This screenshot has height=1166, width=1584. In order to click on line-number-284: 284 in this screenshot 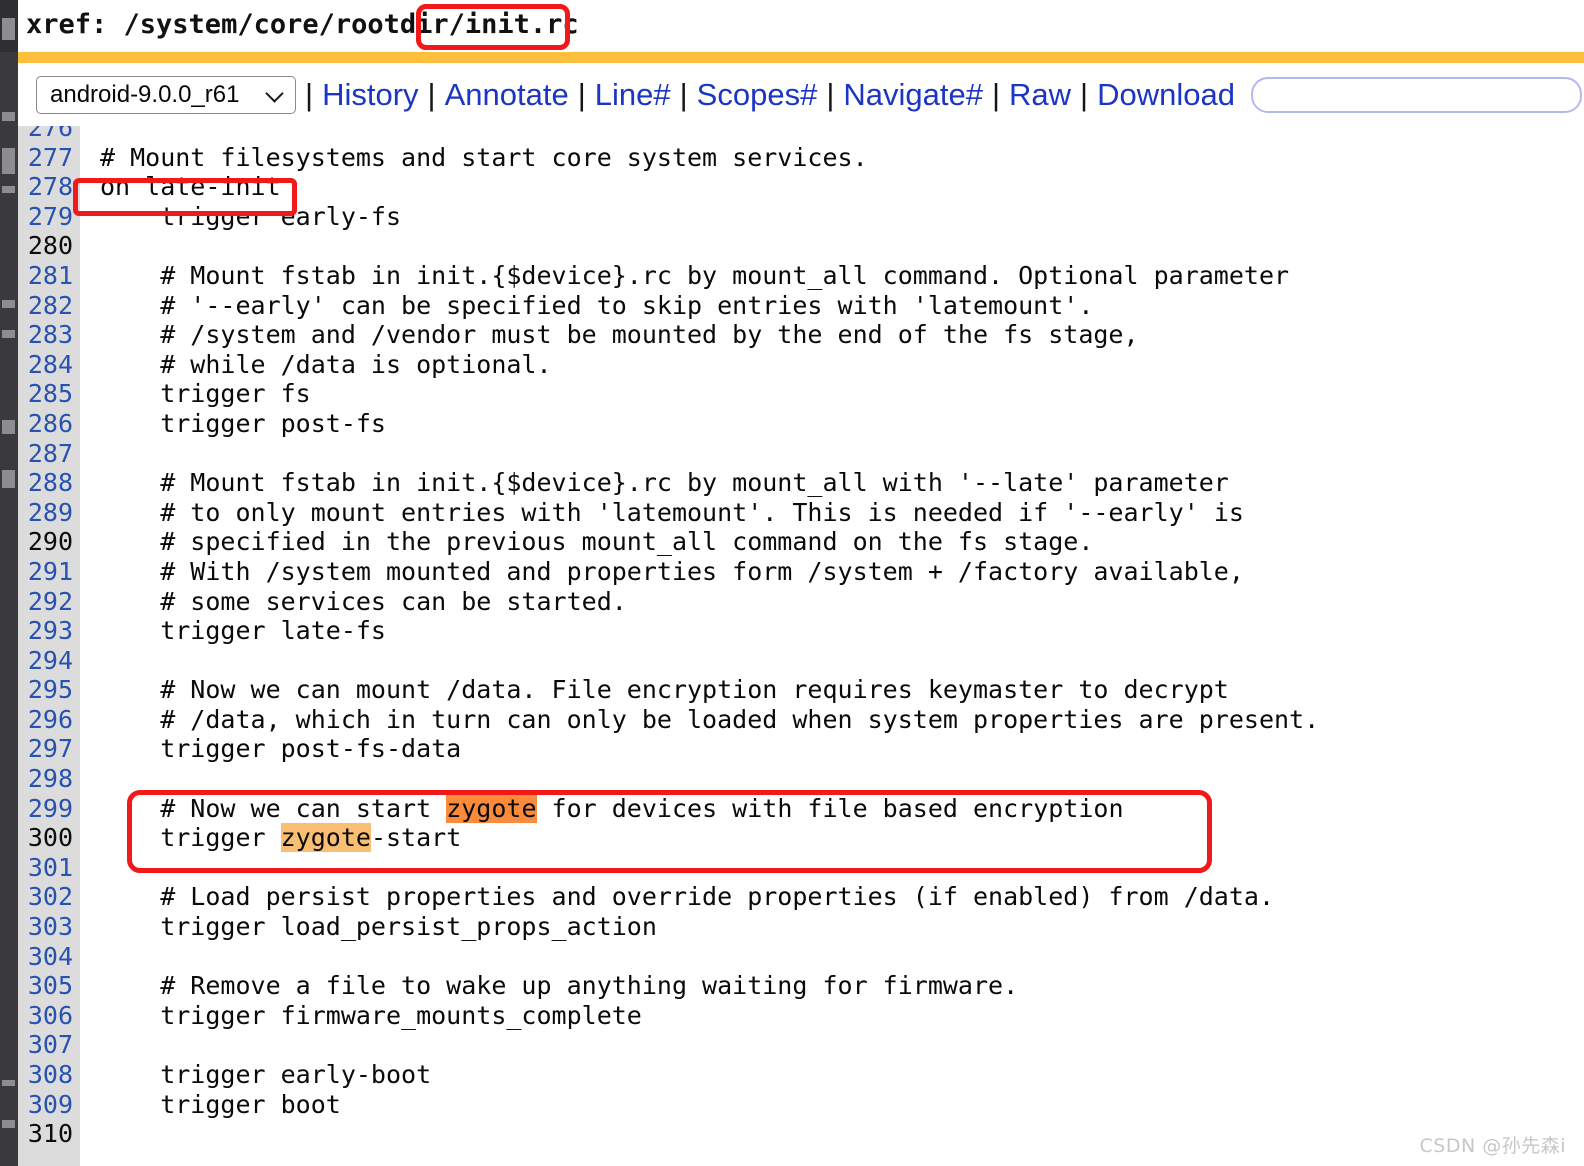, I will do `click(49, 364)`.